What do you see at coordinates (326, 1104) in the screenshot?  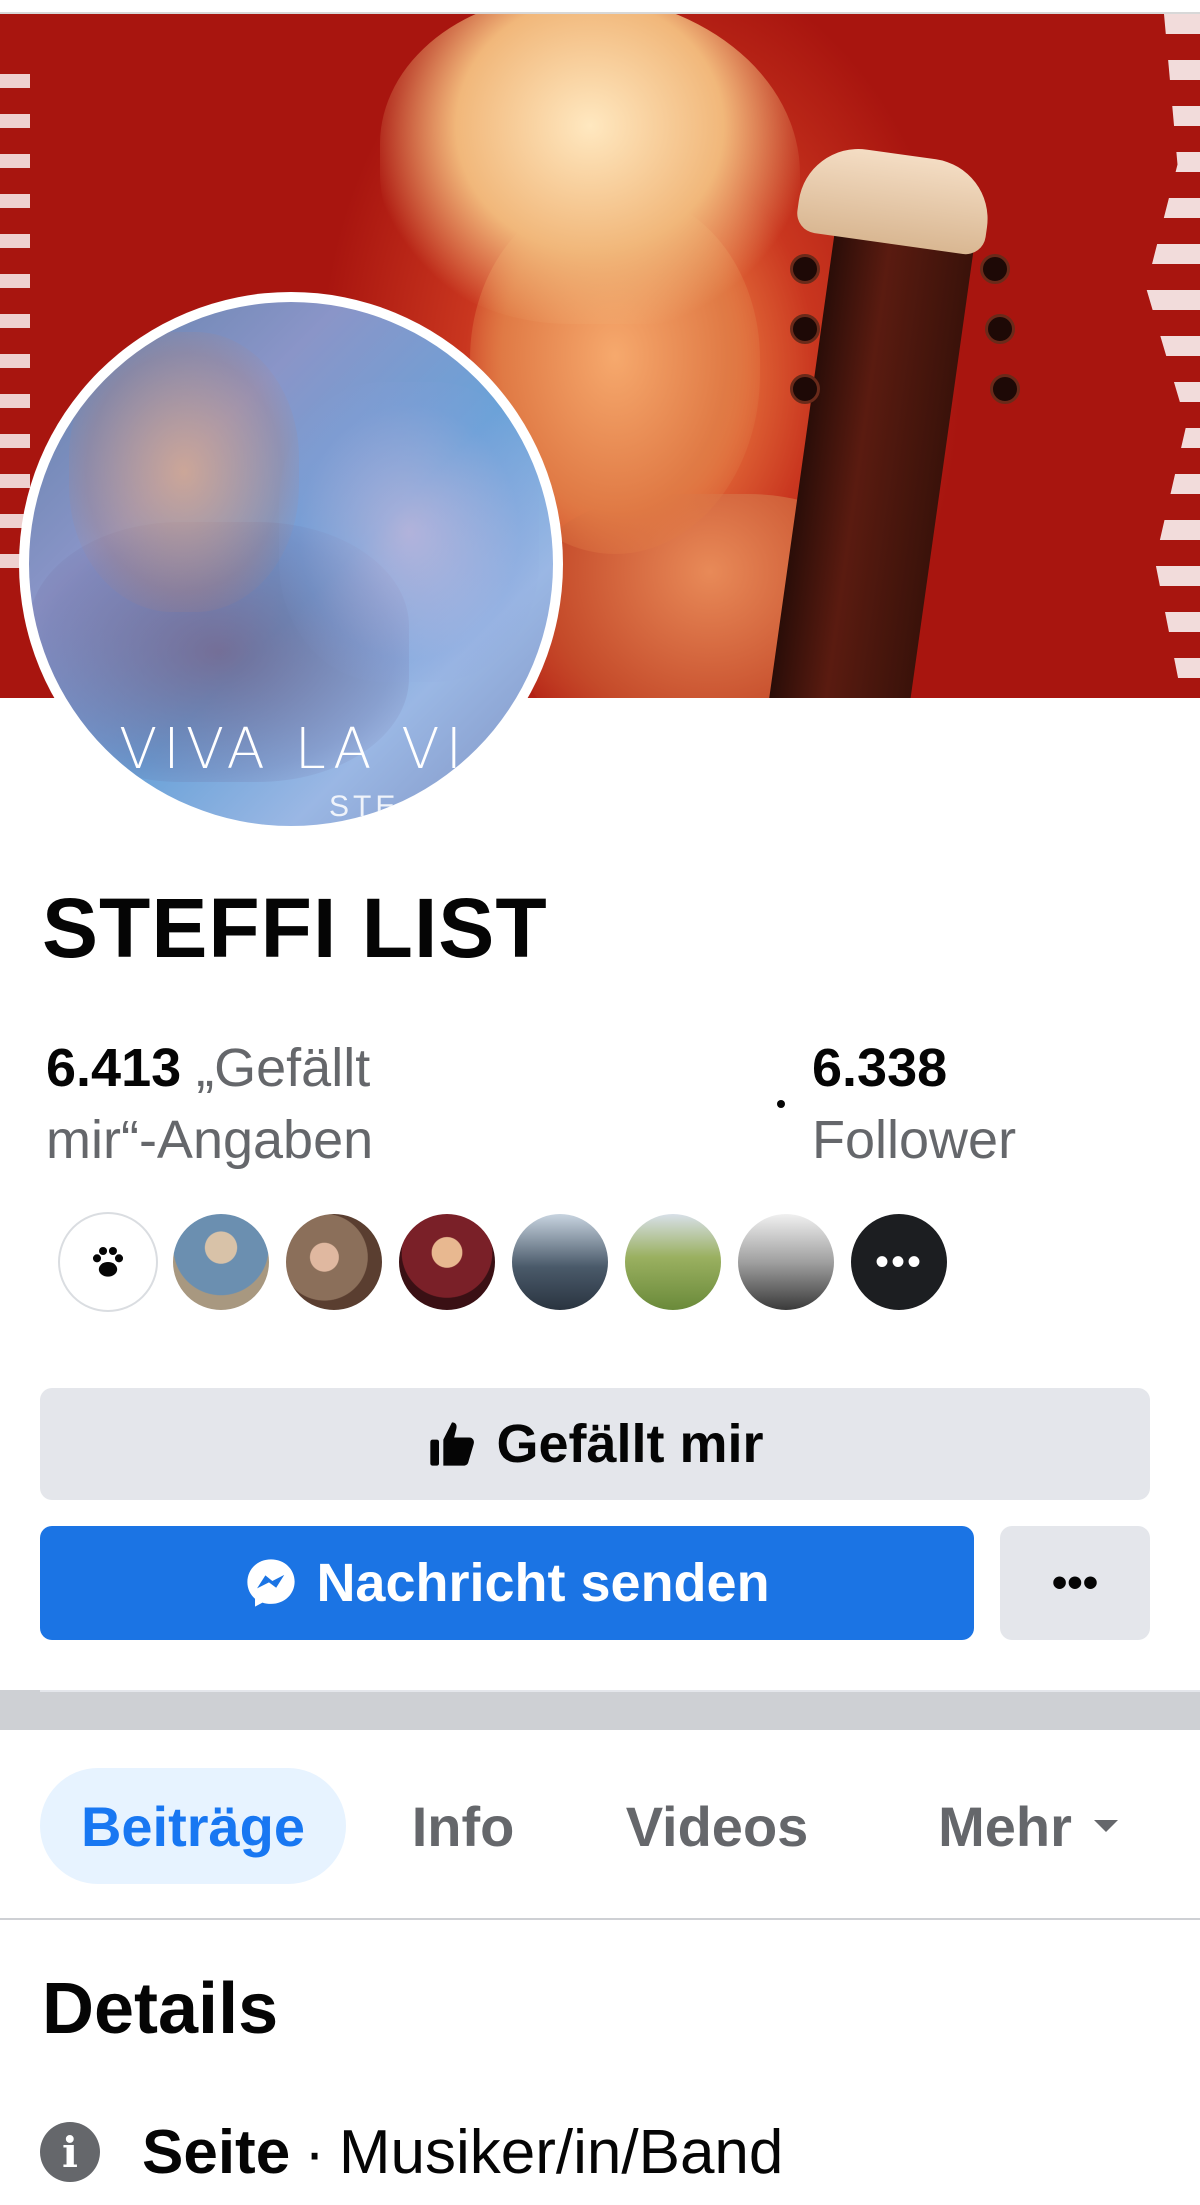 I see `likes-stat: 6.413 „Gefällt mir“-Angaben` at bounding box center [326, 1104].